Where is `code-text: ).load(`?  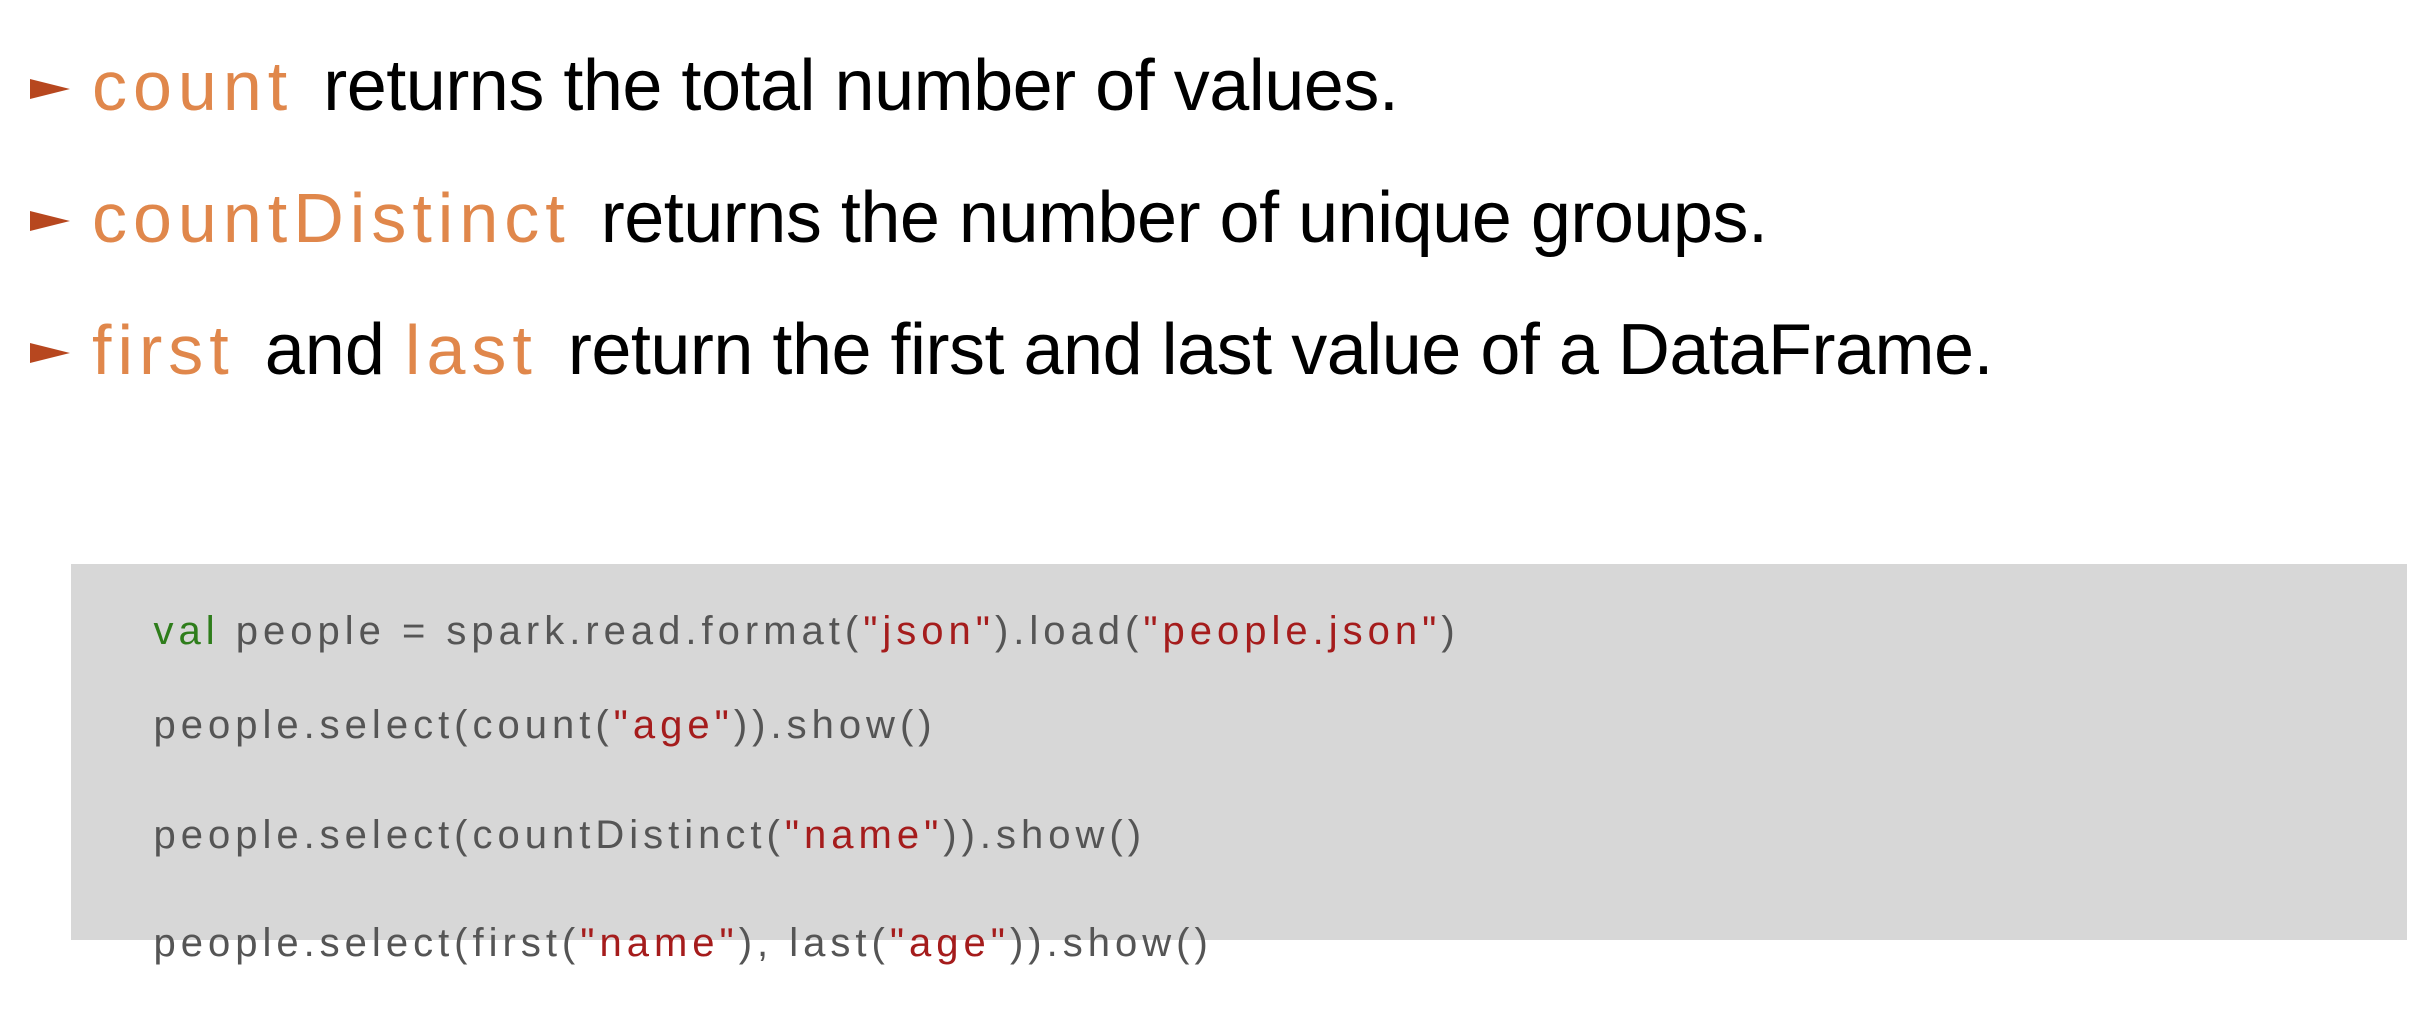
code-text: ).load( is located at coordinates (1069, 631).